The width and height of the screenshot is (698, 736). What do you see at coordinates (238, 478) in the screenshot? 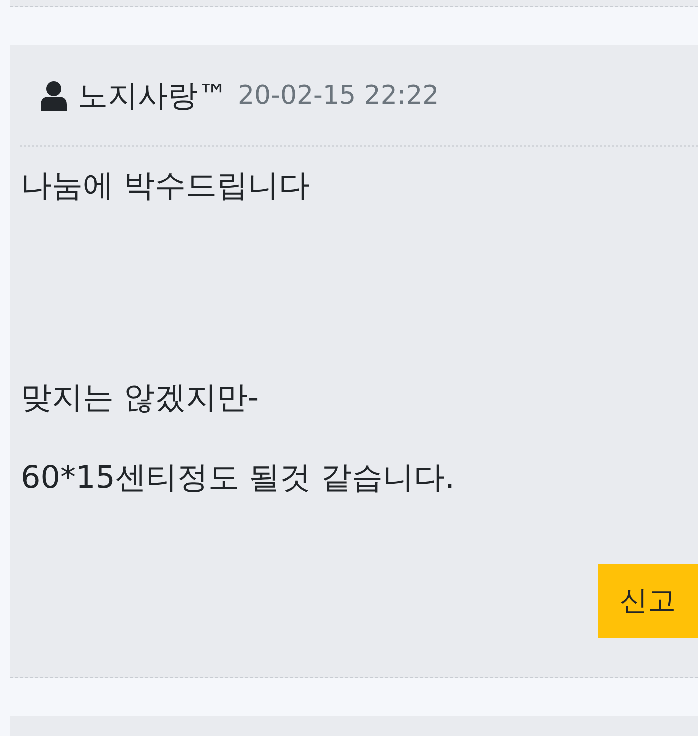
I see `comment-text: 60*15센티정도 될것 같습니다.` at bounding box center [238, 478].